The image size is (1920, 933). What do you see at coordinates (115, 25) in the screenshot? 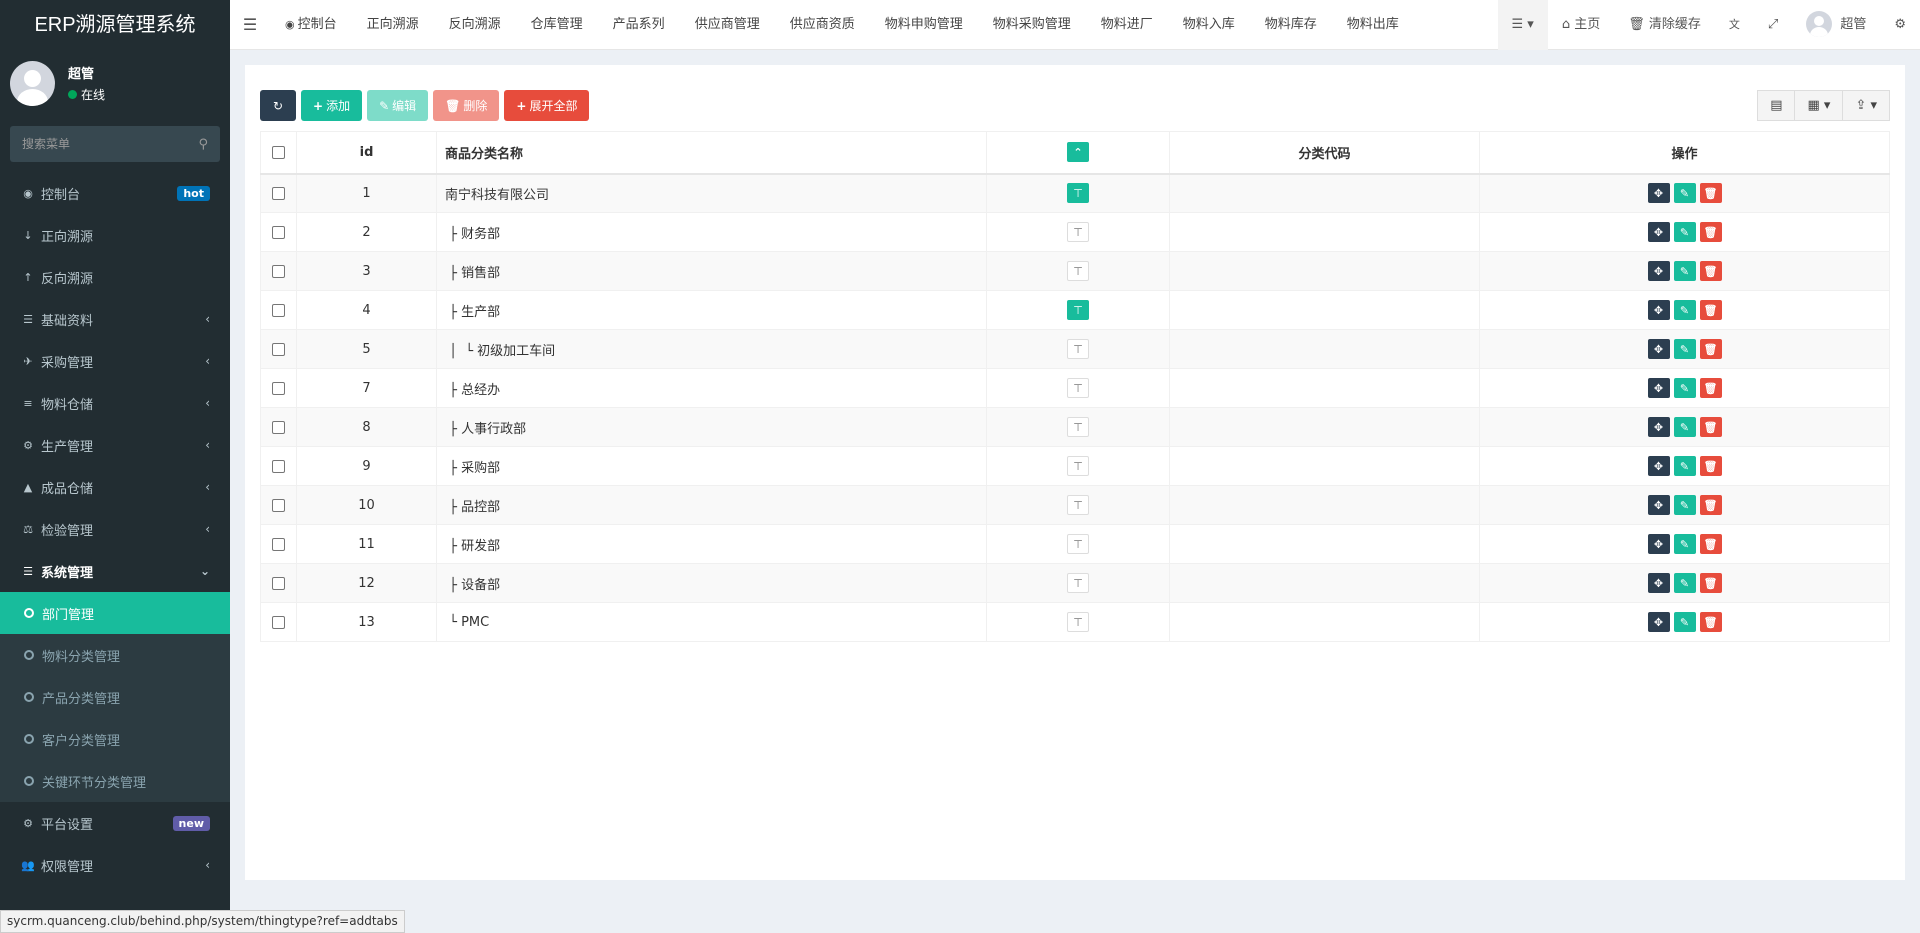
I see `app-logo: ERP溯源管理系统` at bounding box center [115, 25].